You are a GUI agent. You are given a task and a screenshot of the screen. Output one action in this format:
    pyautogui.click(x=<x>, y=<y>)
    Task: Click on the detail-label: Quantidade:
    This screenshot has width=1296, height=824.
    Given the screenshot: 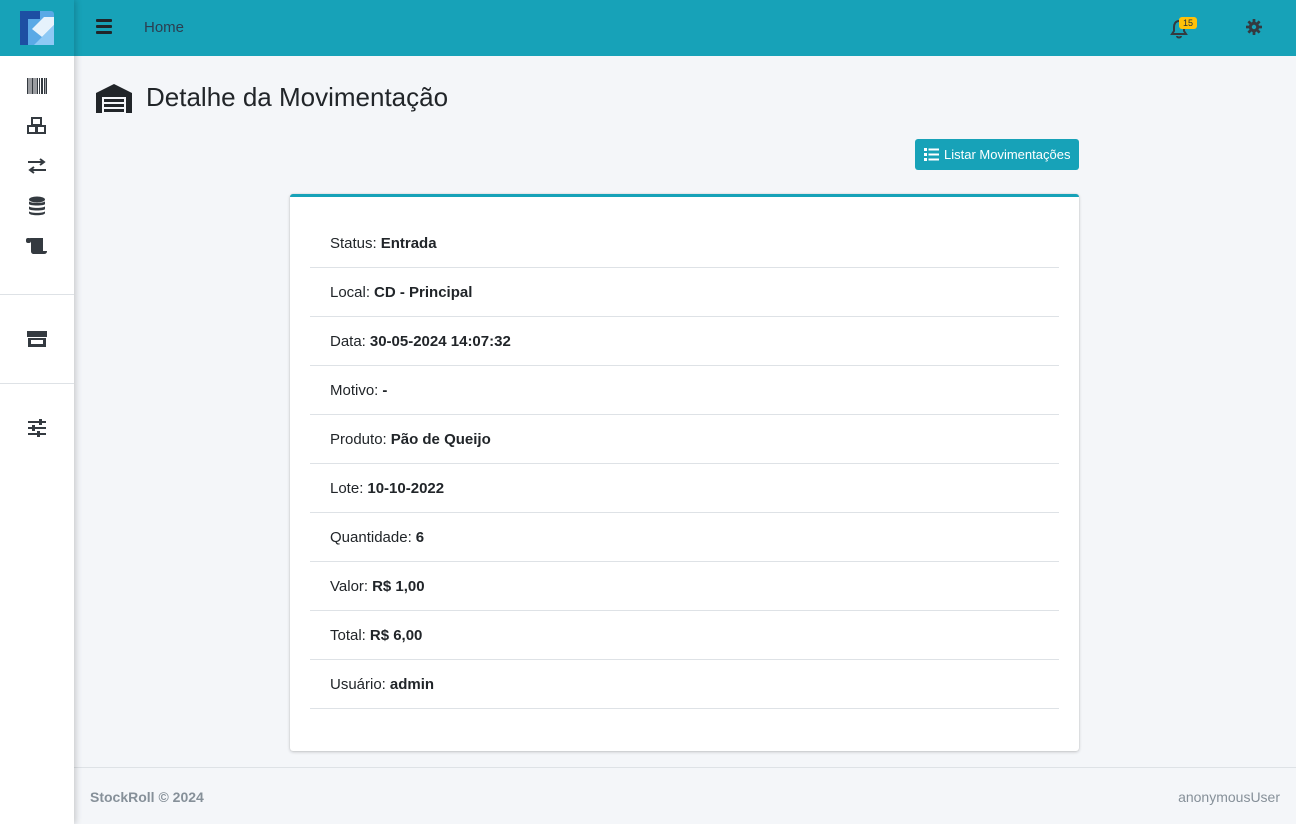 What is the action you would take?
    pyautogui.click(x=371, y=537)
    